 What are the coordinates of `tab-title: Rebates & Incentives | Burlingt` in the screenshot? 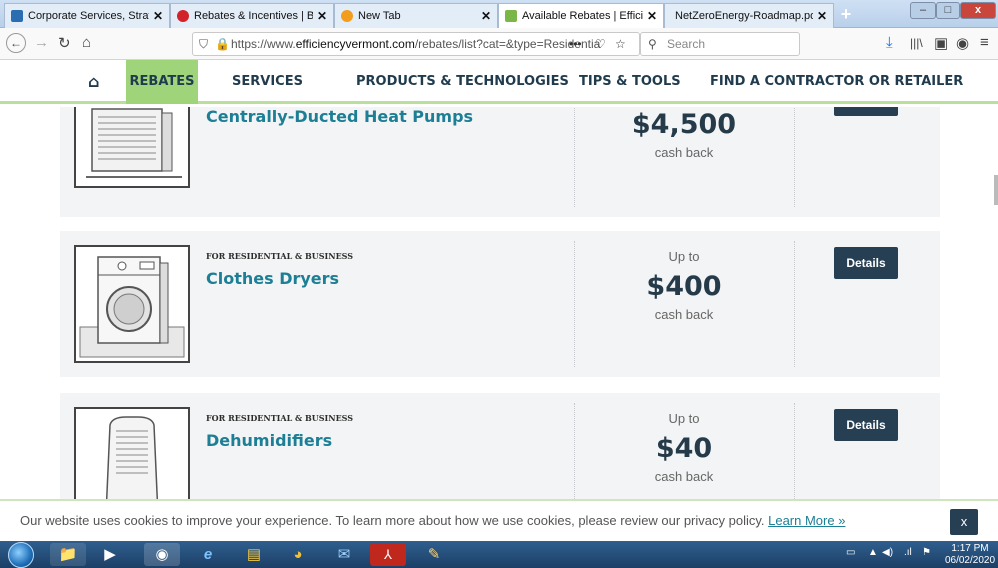 It's located at (253, 16).